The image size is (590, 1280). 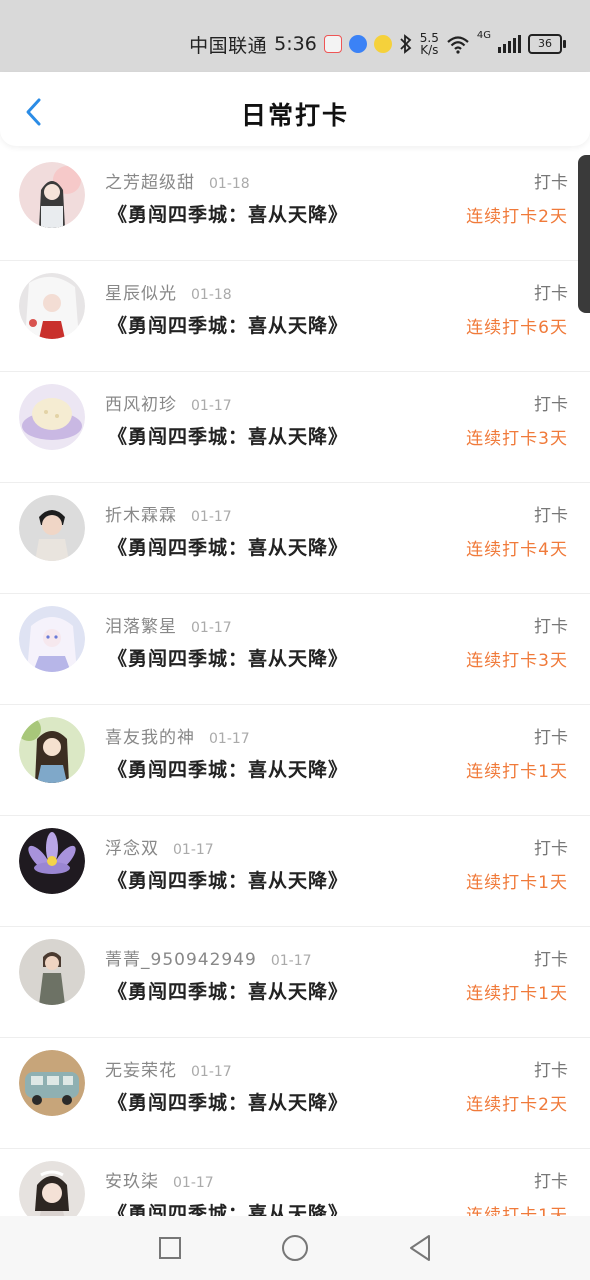 What do you see at coordinates (228, 45) in the screenshot?
I see `carrier-label: 中国联通` at bounding box center [228, 45].